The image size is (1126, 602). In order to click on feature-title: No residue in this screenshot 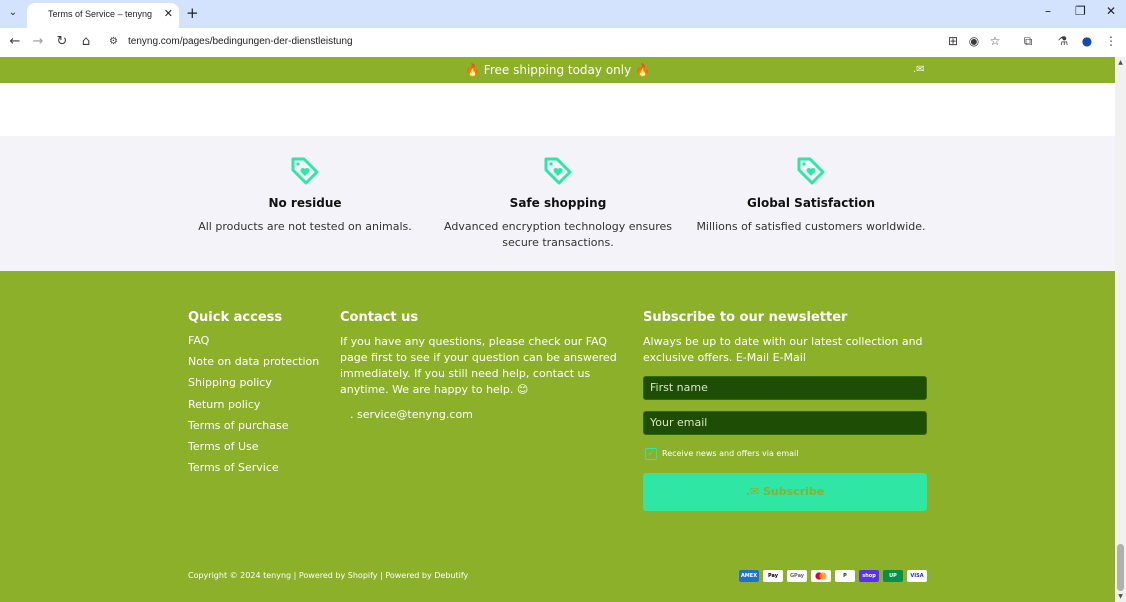, I will do `click(305, 203)`.